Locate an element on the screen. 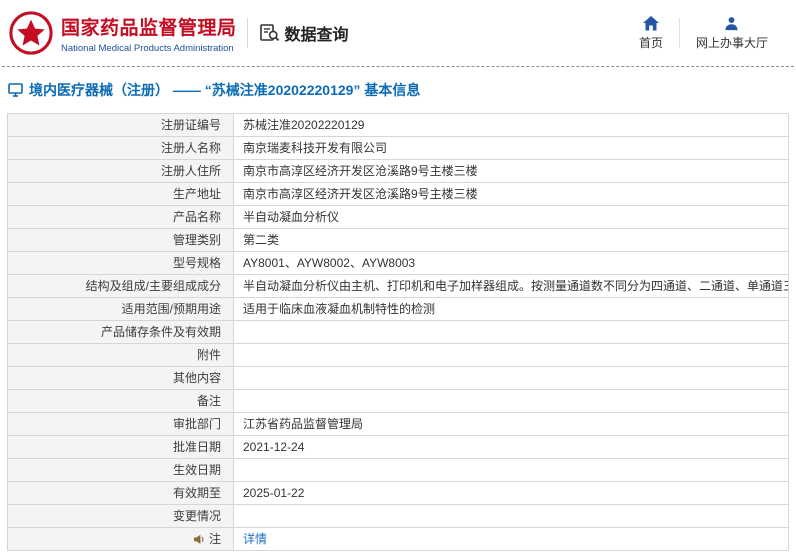  table-row: 有效期至 2025-01-22 is located at coordinates (398, 493).